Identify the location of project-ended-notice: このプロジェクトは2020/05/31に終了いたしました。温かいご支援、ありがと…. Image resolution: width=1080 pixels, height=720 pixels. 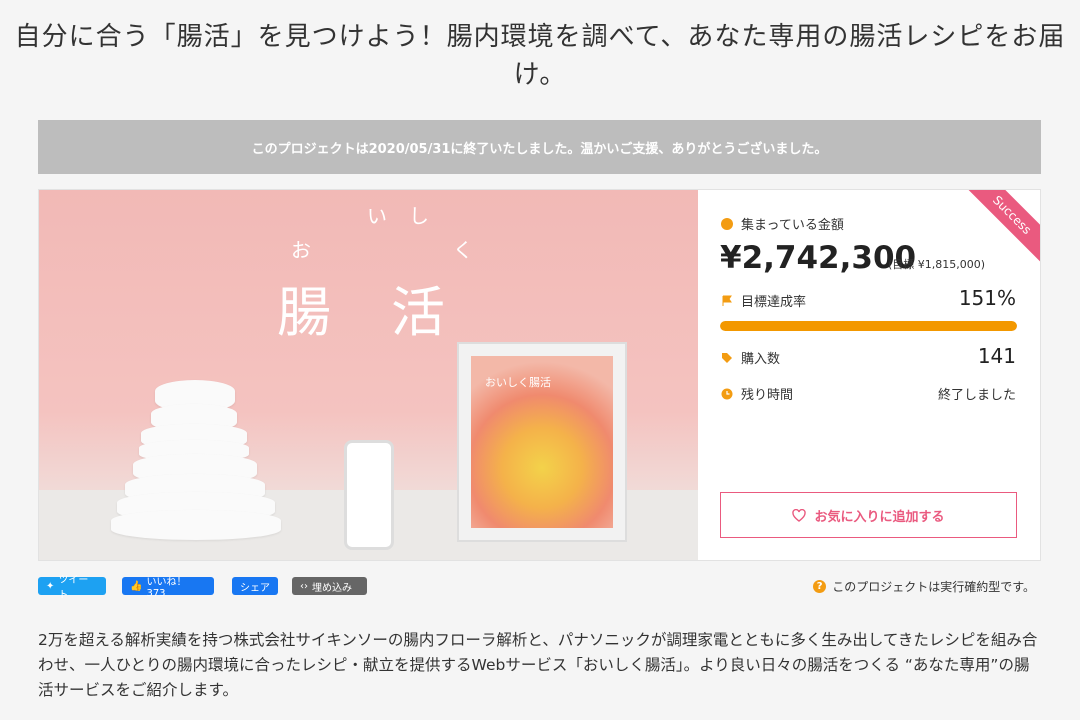
(539, 147).